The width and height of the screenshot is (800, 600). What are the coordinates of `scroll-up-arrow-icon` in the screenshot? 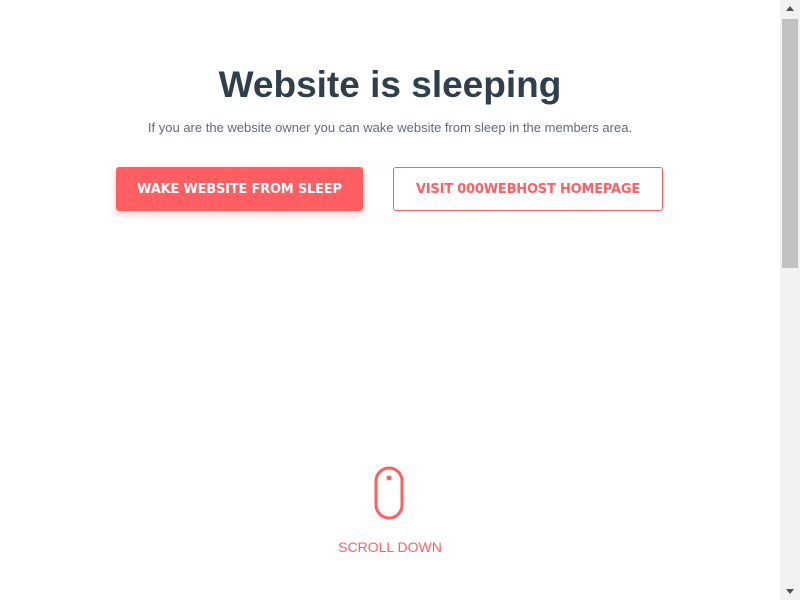 It's located at (790, 8).